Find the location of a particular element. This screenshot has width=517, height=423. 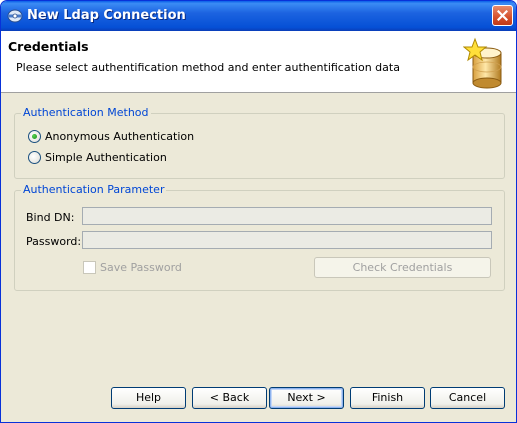

radio-anonymous: Anonymous Authentication is located at coordinates (111, 136).